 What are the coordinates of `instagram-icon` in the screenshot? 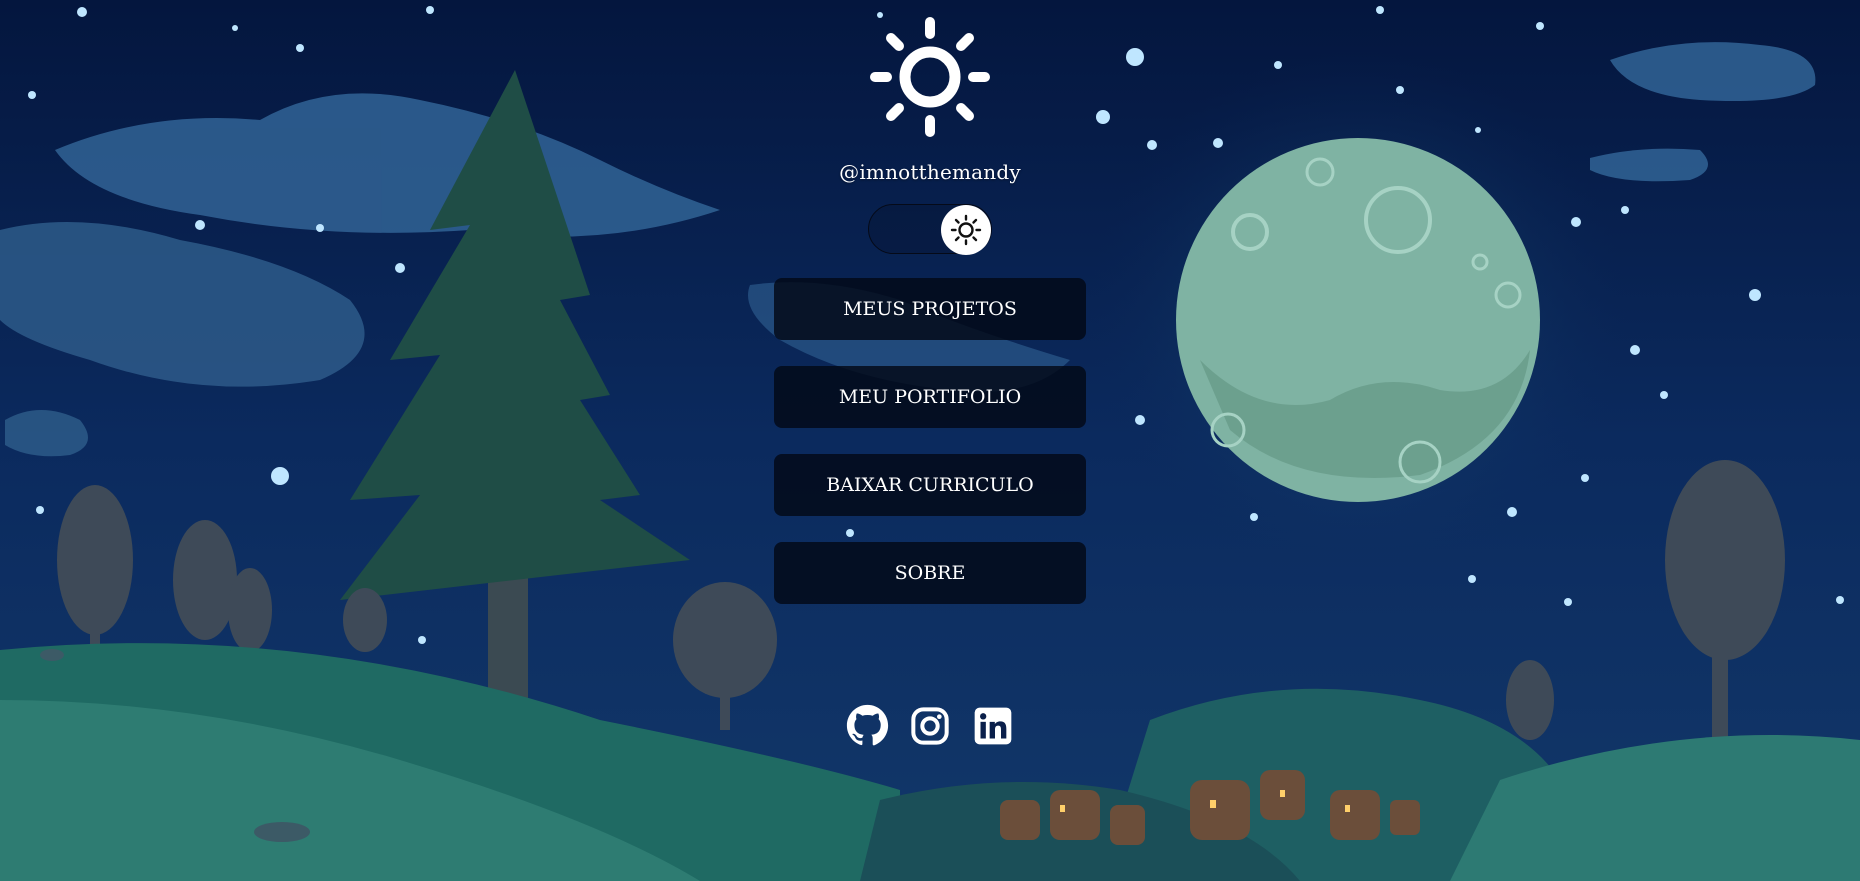 It's located at (930, 725).